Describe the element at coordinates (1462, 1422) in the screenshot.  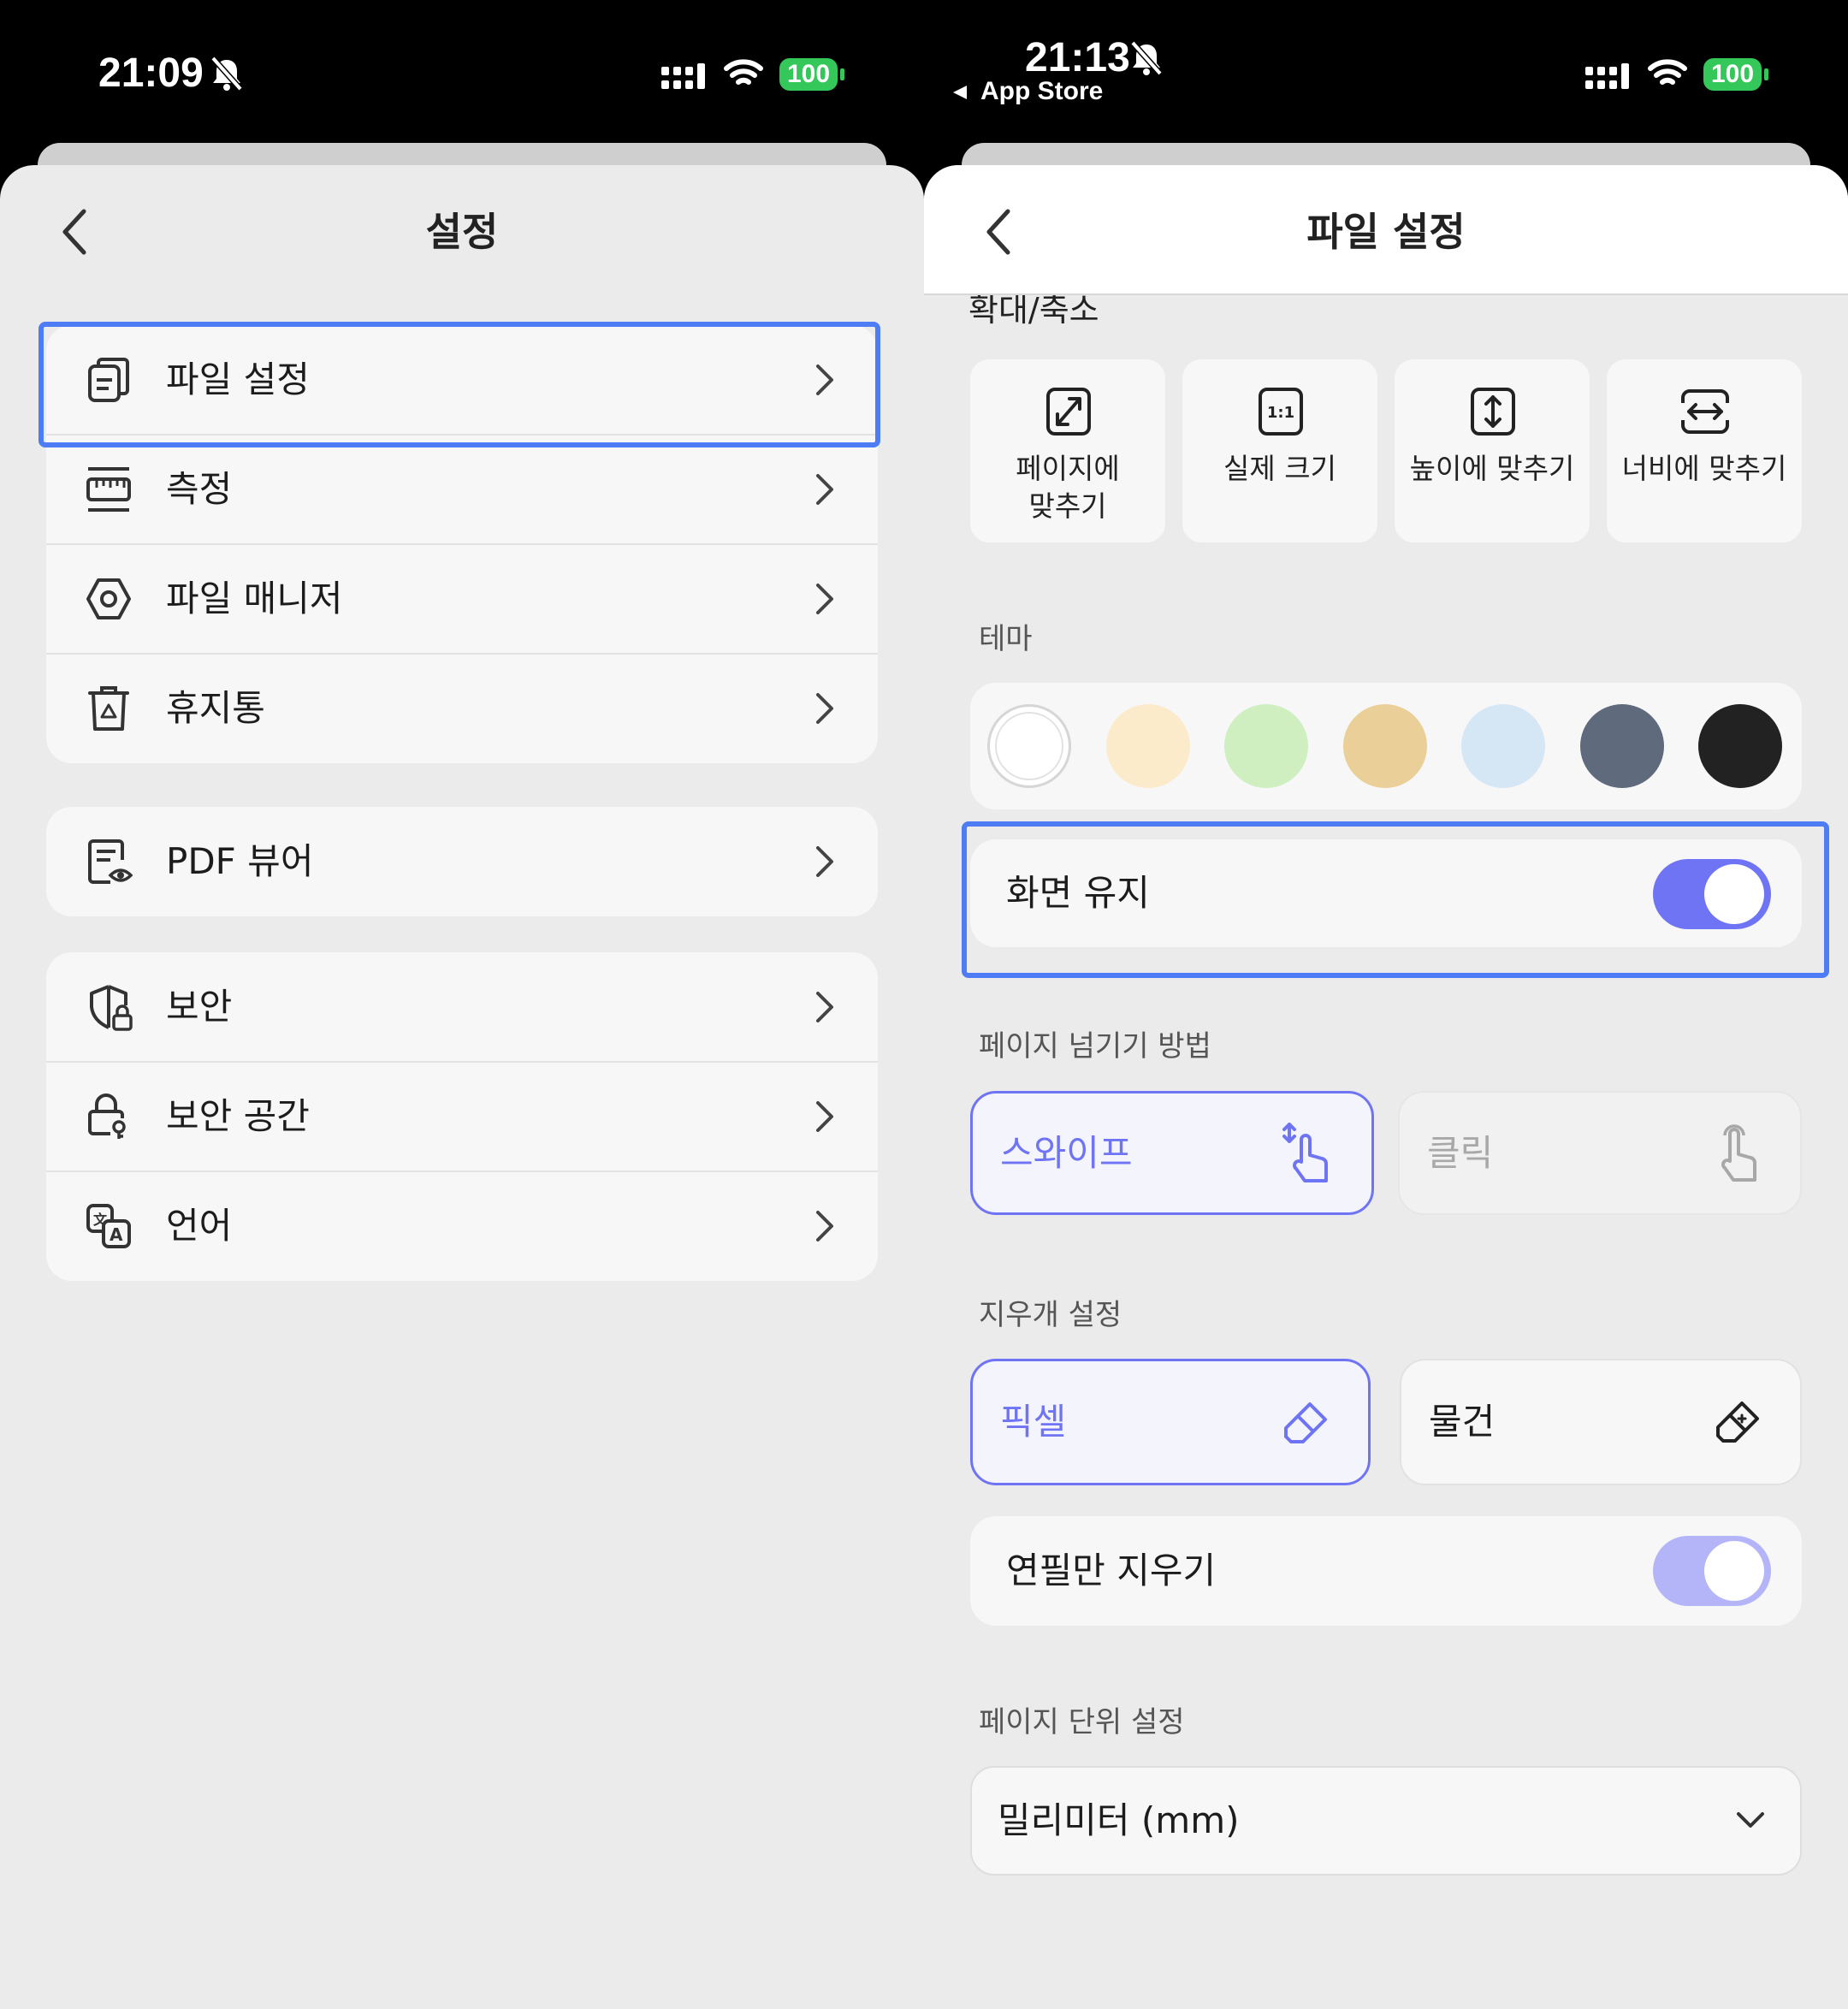
I see `option-label: 물건` at that location.